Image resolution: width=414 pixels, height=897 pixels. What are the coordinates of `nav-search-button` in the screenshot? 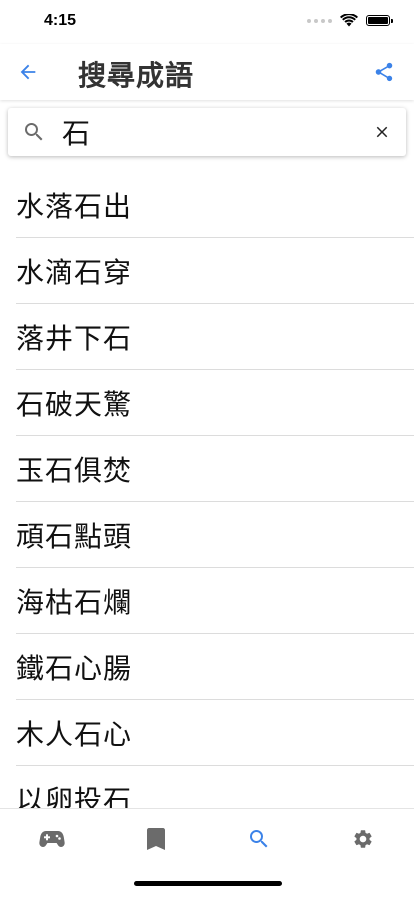 It's located at (259, 839).